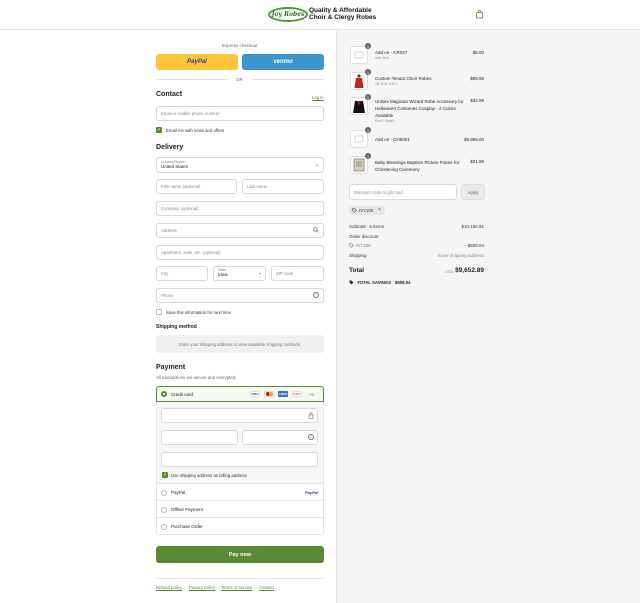 The width and height of the screenshot is (640, 603). Describe the element at coordinates (392, 139) in the screenshot. I see `item-name: Add on - CH5001` at that location.